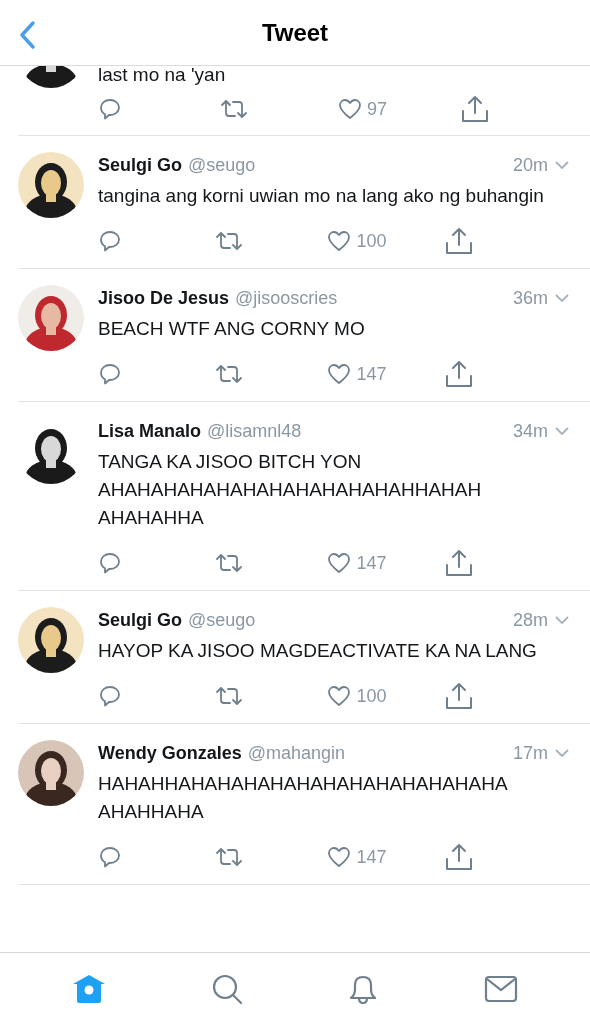  I want to click on timestamp: 17m, so click(530, 753).